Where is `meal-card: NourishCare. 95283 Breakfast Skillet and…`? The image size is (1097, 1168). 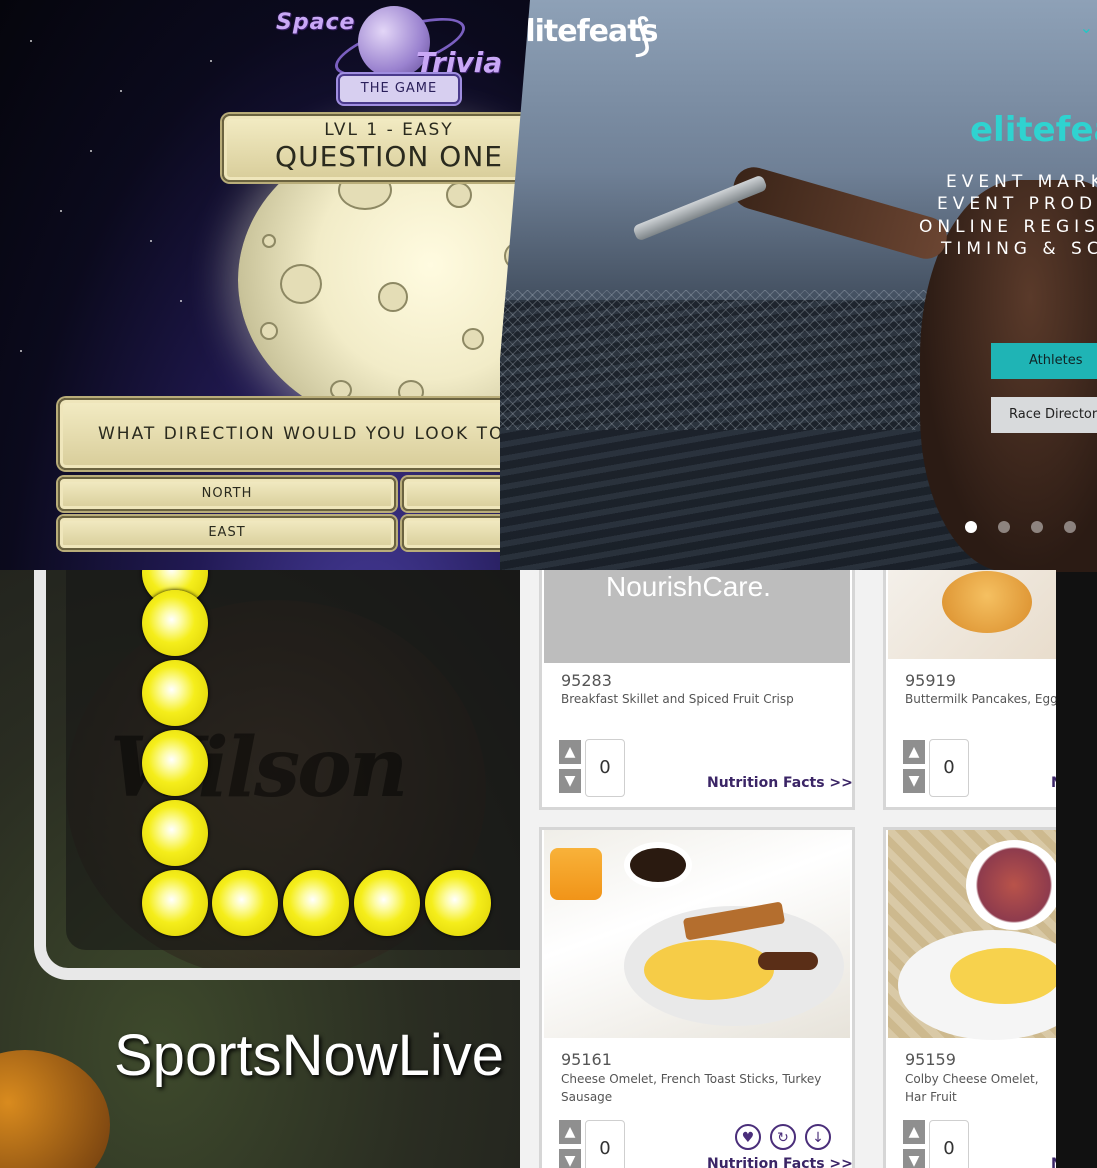 meal-card: NourishCare. 95283 Breakfast Skillet and… is located at coordinates (697, 690).